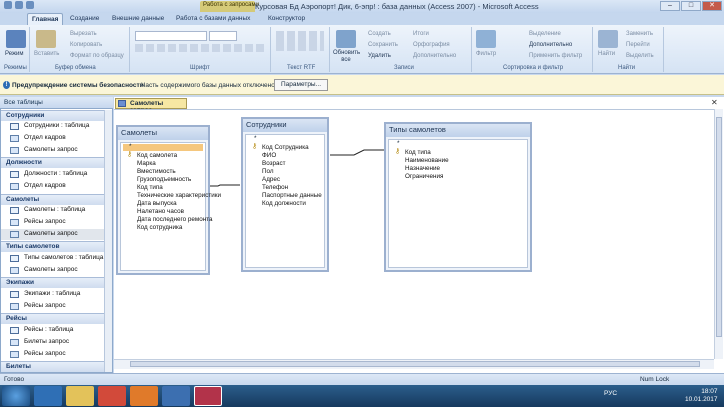 This screenshot has width=724, height=407. What do you see at coordinates (14, 54) in the screenshot?
I see `view-button: Режим` at bounding box center [14, 54].